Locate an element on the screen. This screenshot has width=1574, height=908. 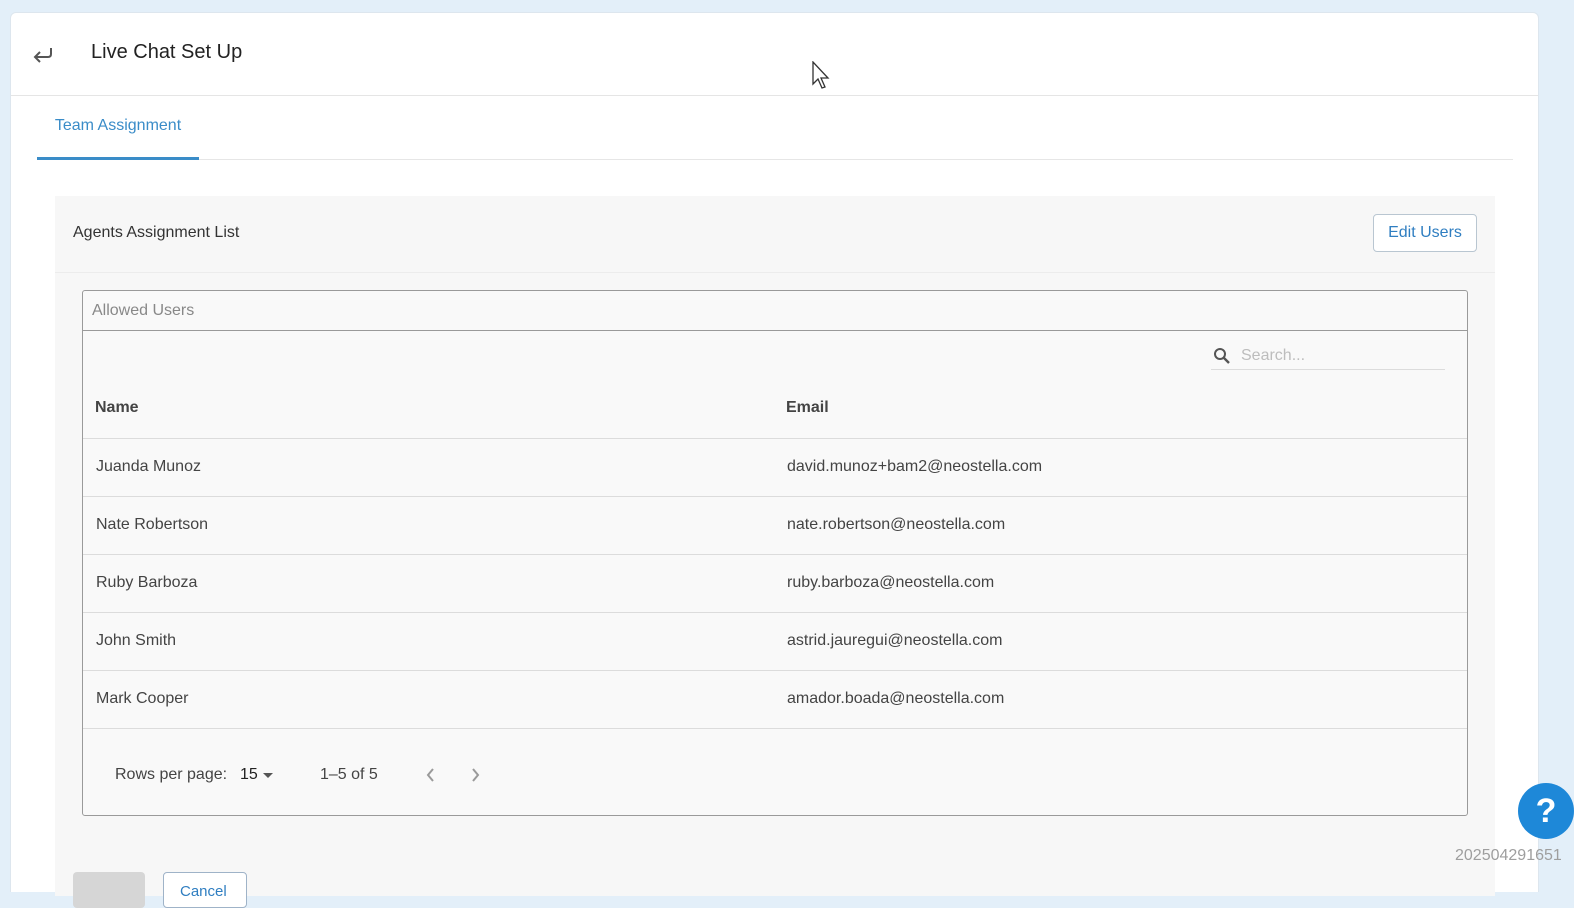
card-header: Agents Assignment List Edit Users is located at coordinates (775, 234).